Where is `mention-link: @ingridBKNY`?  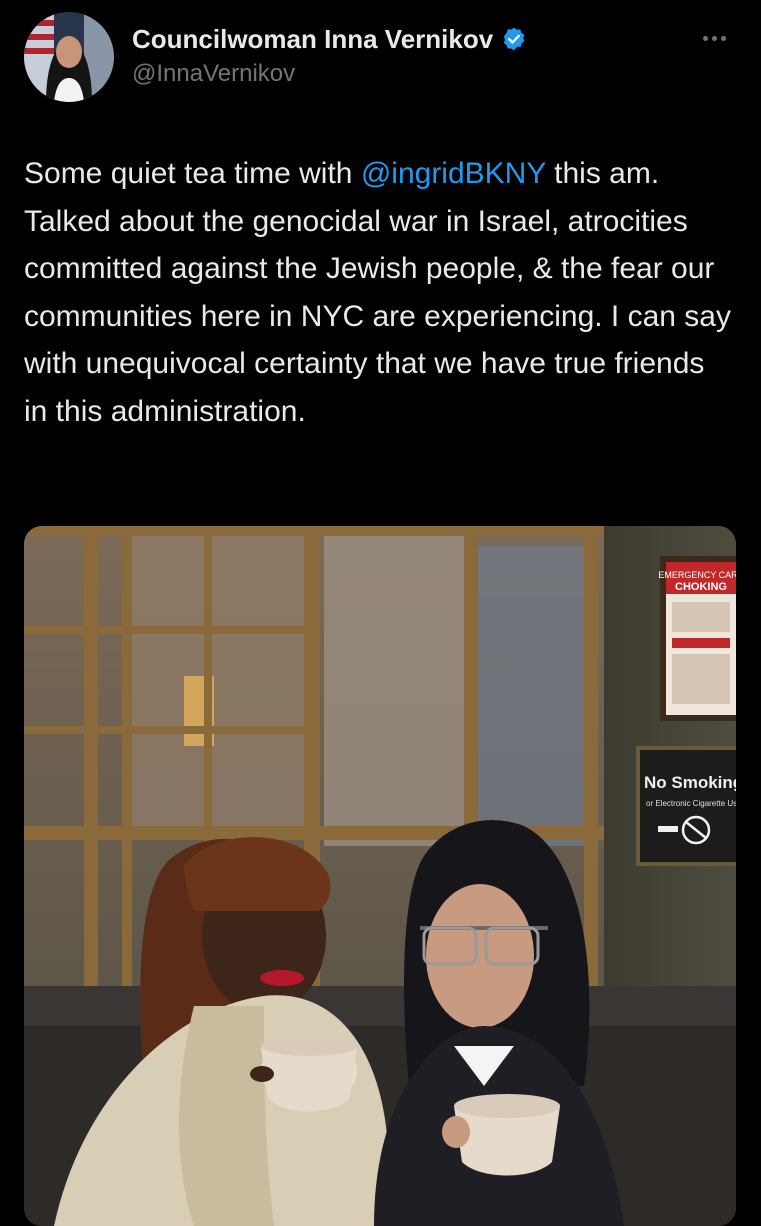
mention-link: @ingridBKNY is located at coordinates (453, 173).